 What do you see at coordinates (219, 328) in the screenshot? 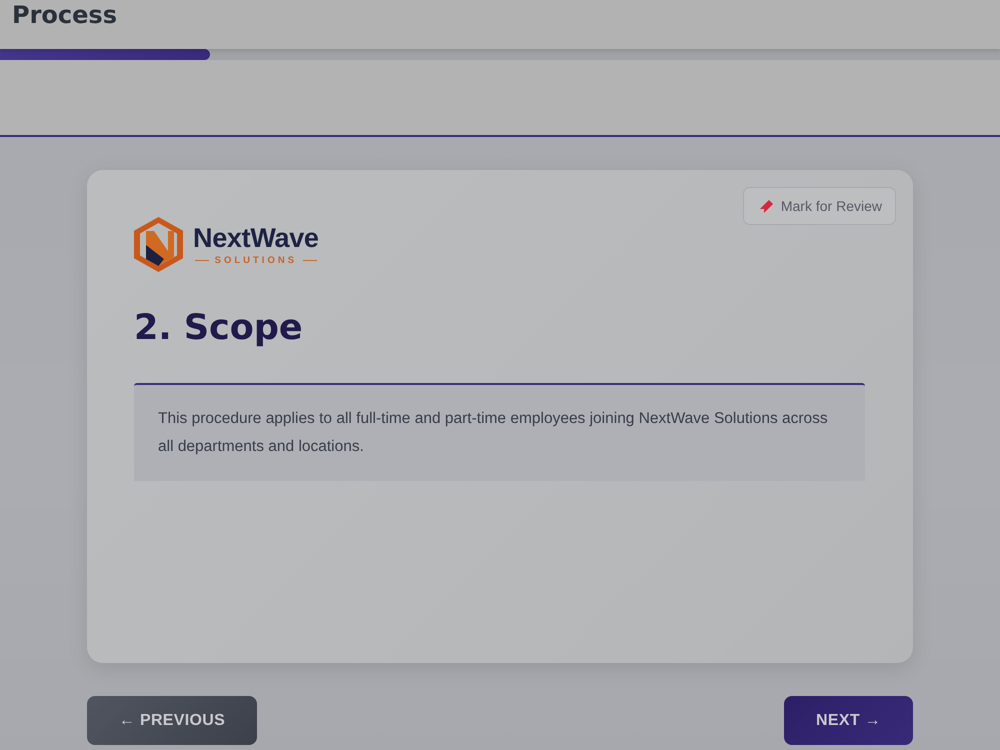
I see `section-heading: 2. Scope` at bounding box center [219, 328].